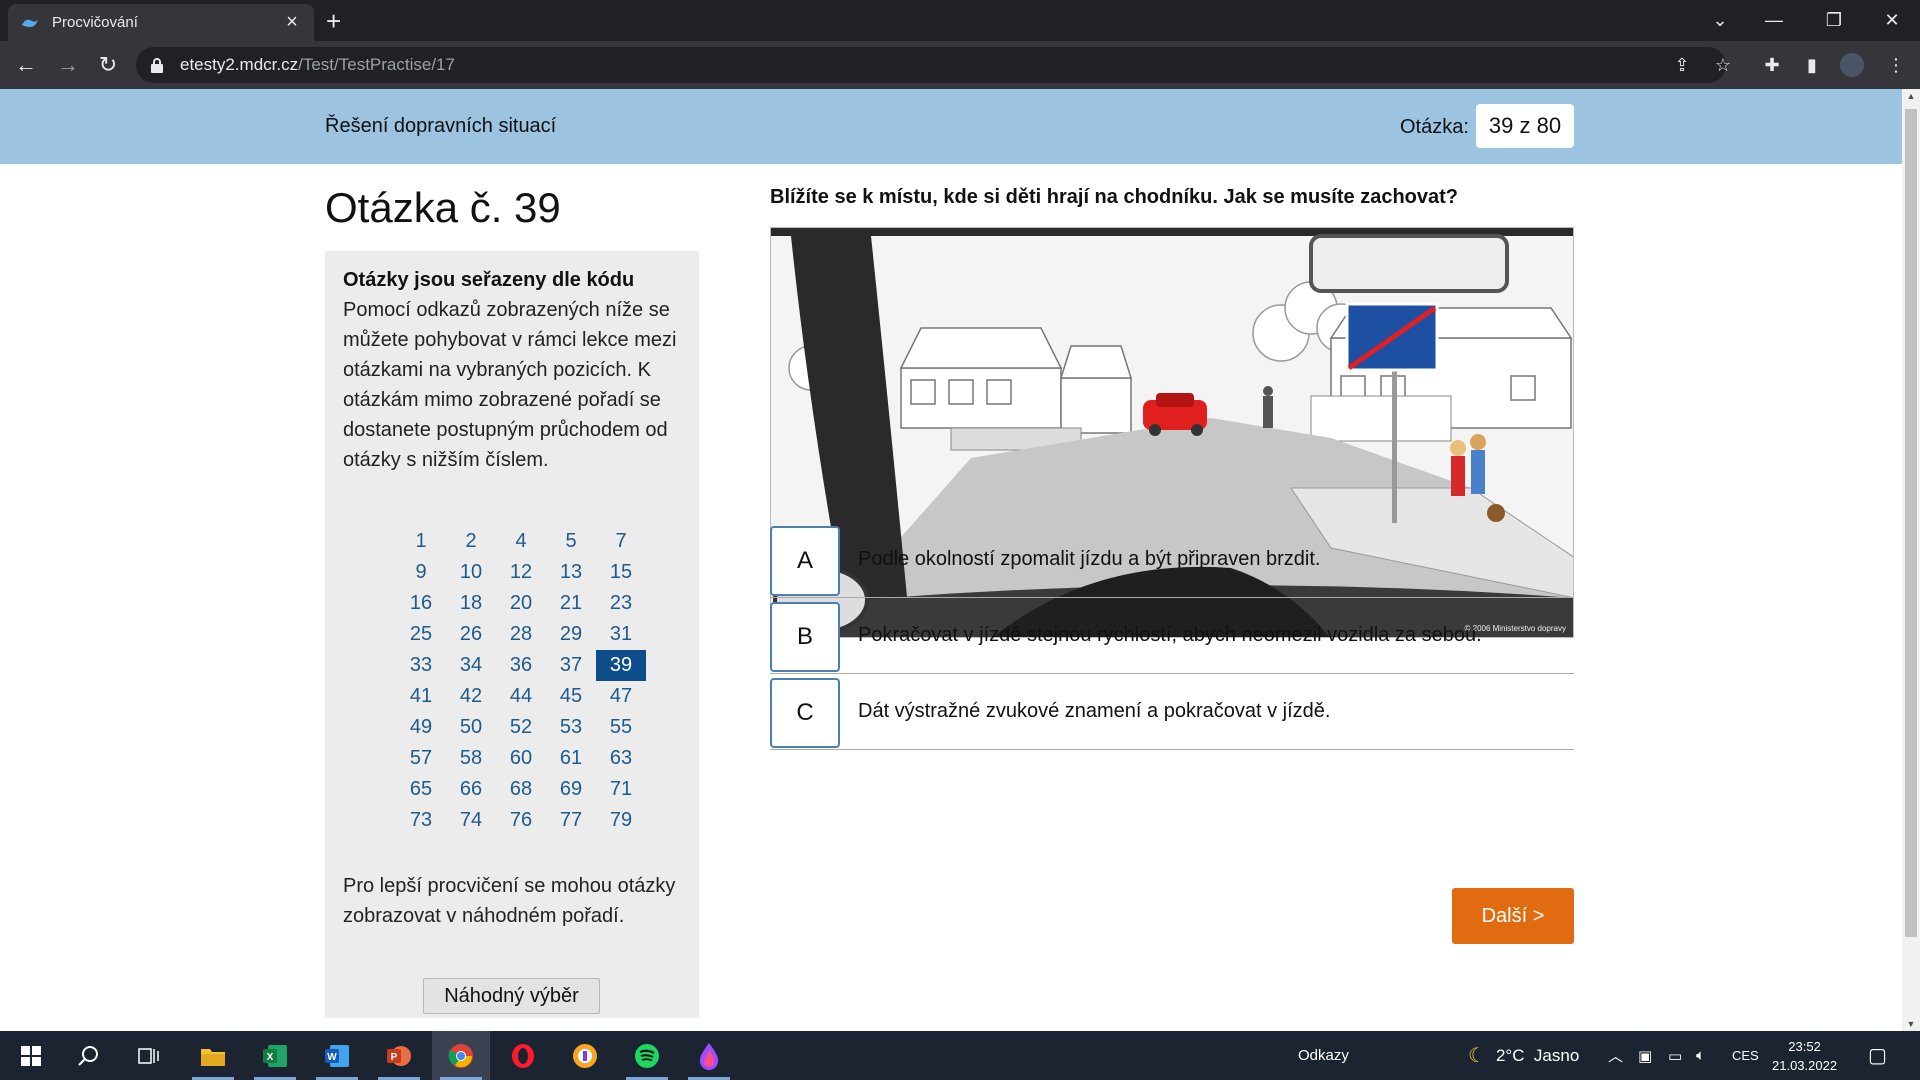  Describe the element at coordinates (521, 789) in the screenshot. I see `question-link-68: 68` at that location.